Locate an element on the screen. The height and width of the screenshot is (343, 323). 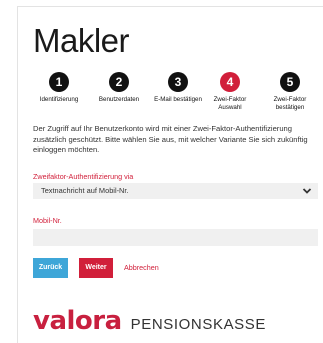
step-label: Benutzerdaten is located at coordinates (119, 99).